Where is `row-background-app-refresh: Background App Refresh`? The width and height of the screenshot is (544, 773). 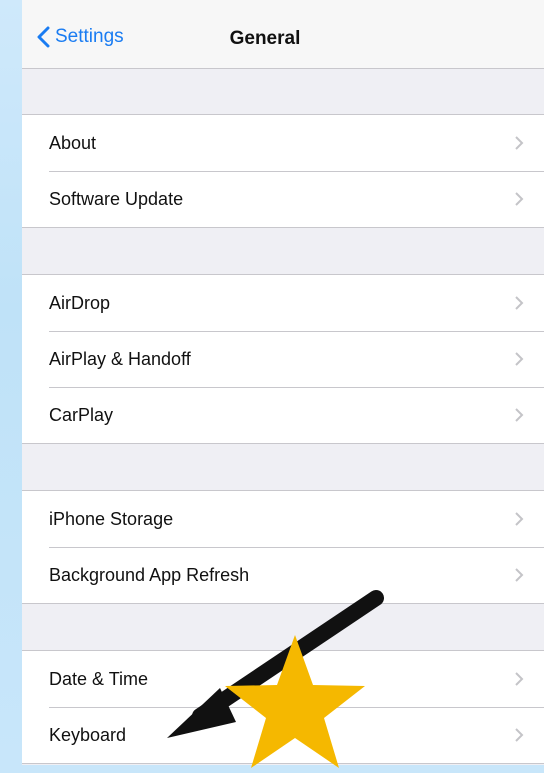 row-background-app-refresh: Background App Refresh is located at coordinates (283, 575).